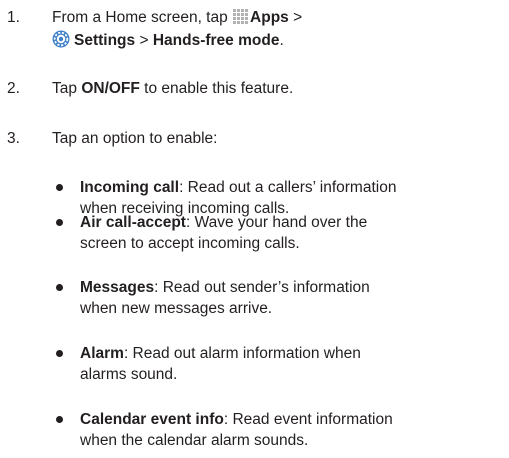 Image resolution: width=509 pixels, height=458 pixels. Describe the element at coordinates (102, 353) in the screenshot. I see `option-name: Alarm` at that location.